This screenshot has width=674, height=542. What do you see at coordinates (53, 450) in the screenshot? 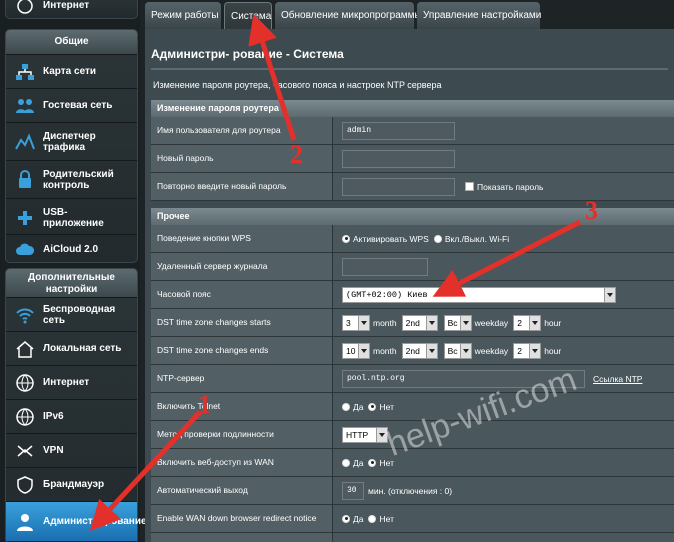
I see `sidebar-item-label: VPN` at bounding box center [53, 450].